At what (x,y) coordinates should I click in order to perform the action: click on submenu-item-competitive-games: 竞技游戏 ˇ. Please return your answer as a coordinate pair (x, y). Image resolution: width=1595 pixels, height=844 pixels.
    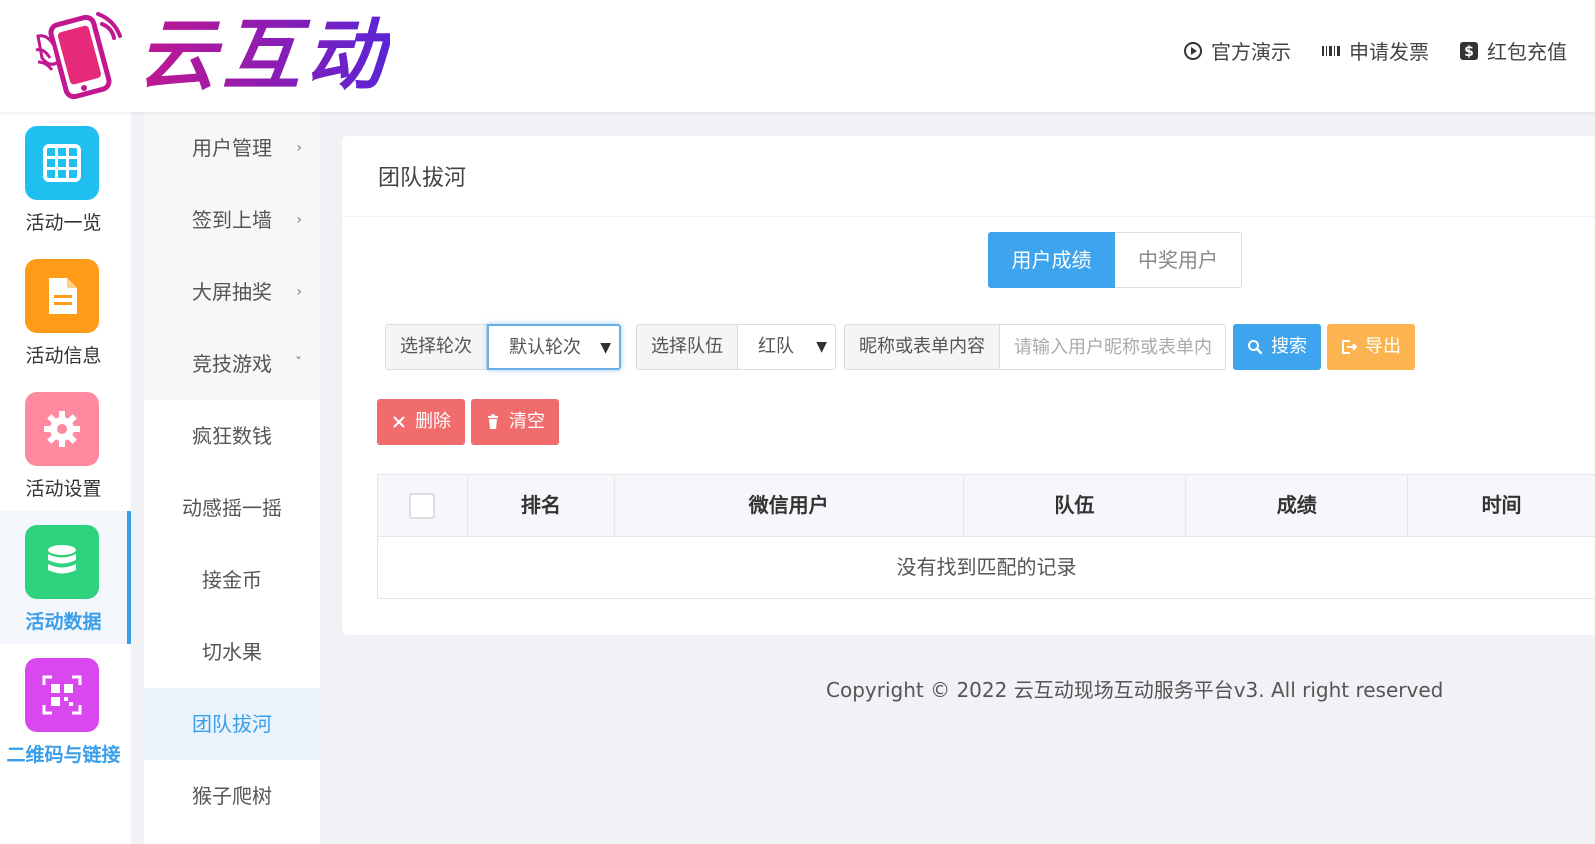
    Looking at the image, I should click on (232, 364).